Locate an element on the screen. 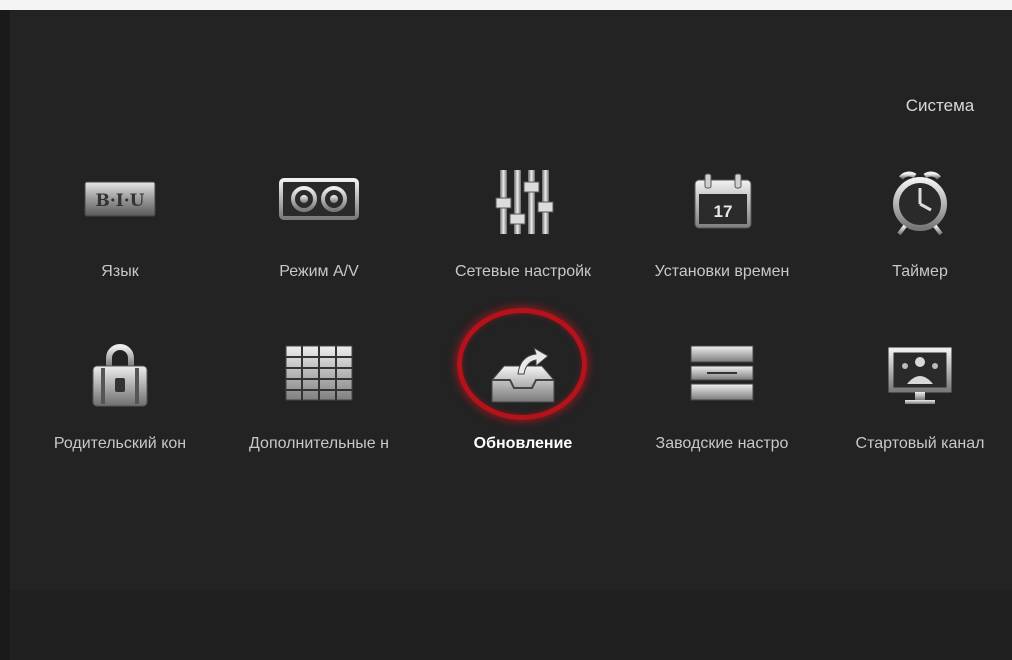 The image size is (1012, 660). menu-item-timer: Таймер is located at coordinates (918, 233).